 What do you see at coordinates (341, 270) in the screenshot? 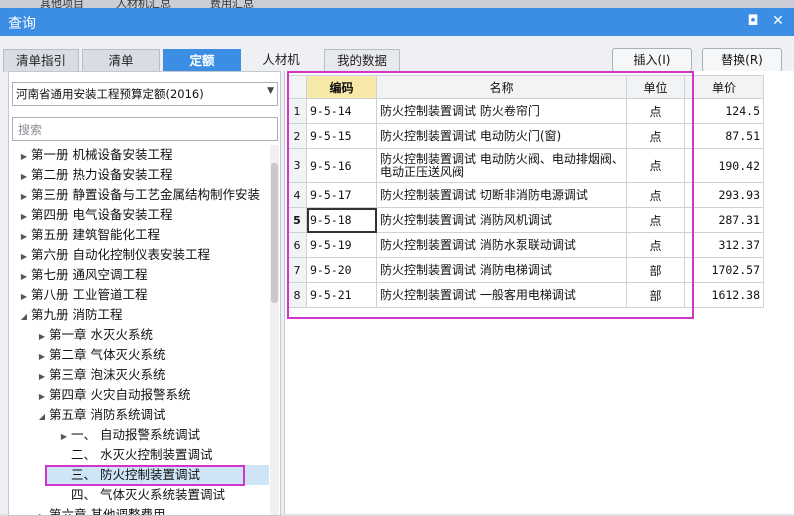
I see `code-cell: 9-5-20` at bounding box center [341, 270].